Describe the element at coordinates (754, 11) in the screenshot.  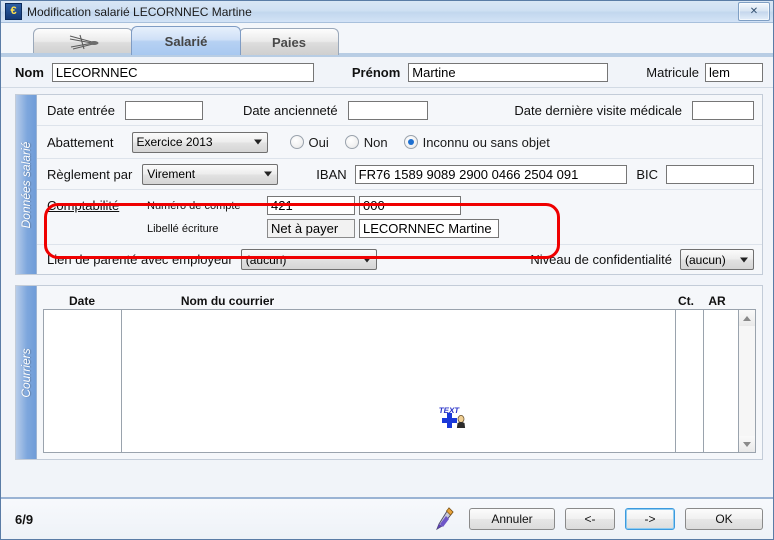
I see `close-icon: ✕` at that location.